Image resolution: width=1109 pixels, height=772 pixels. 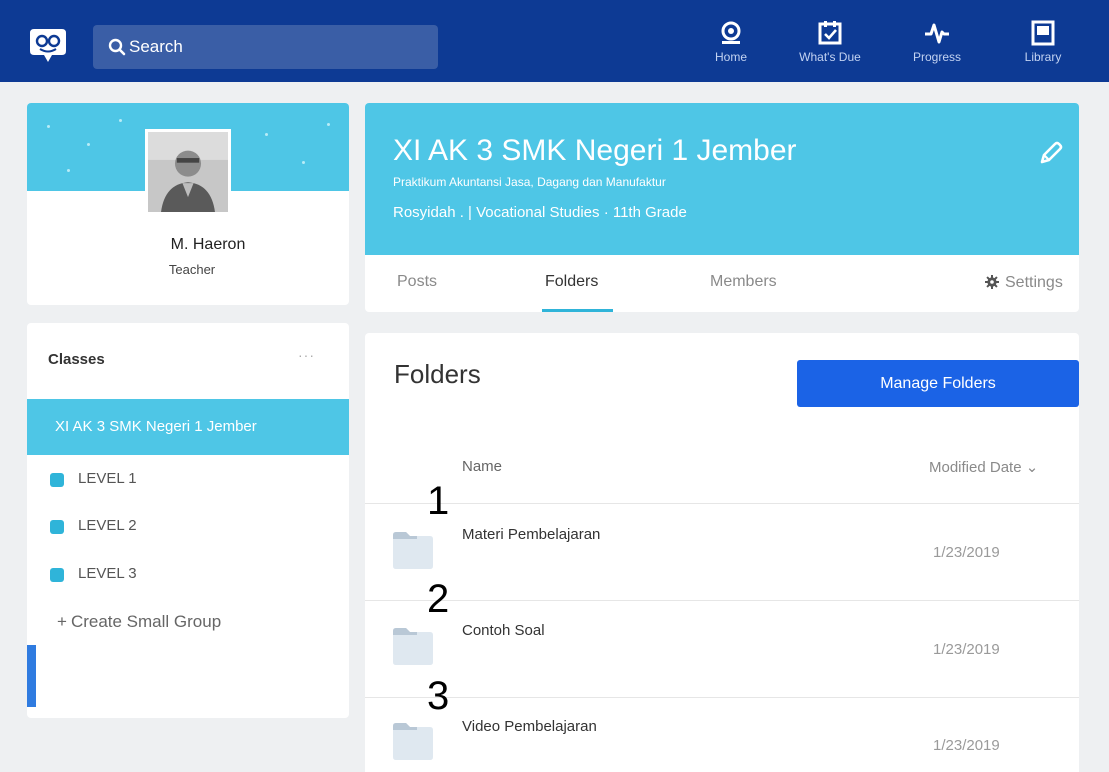 What do you see at coordinates (107, 478) in the screenshot?
I see `group-label: LEVEL 1` at bounding box center [107, 478].